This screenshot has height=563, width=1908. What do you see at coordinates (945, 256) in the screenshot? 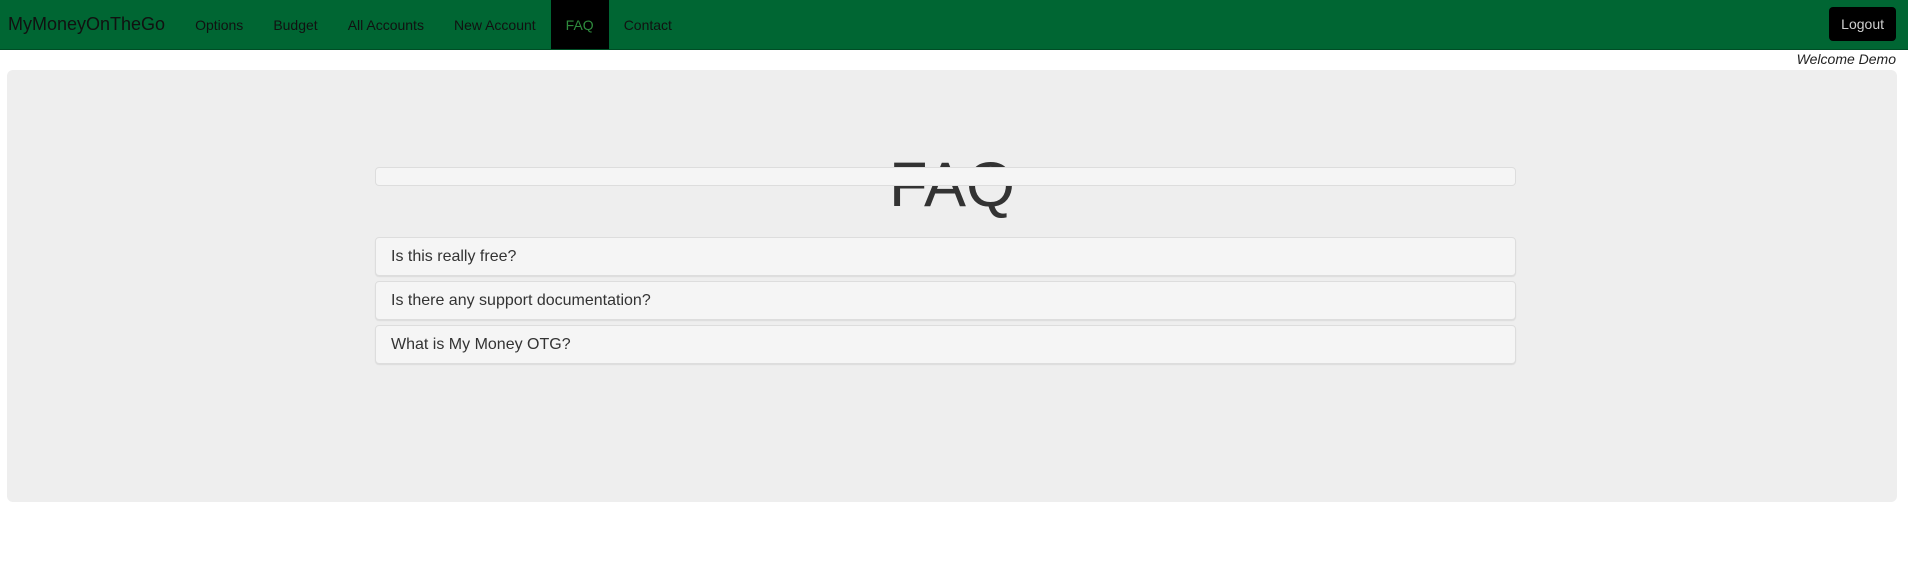
I see `faq-question-free: Is this really free?` at bounding box center [945, 256].